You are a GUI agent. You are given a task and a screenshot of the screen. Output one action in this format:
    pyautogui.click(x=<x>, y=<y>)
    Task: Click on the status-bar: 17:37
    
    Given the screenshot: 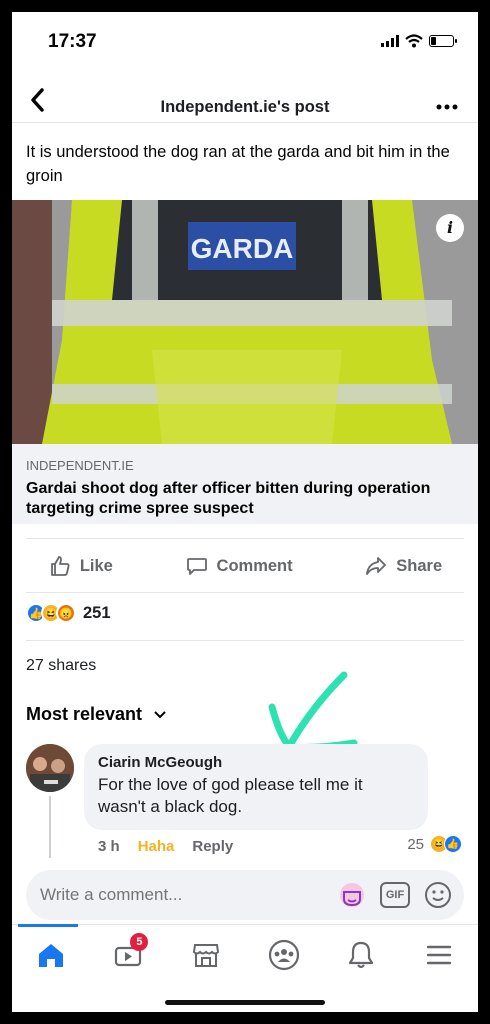 What is the action you would take?
    pyautogui.click(x=245, y=42)
    